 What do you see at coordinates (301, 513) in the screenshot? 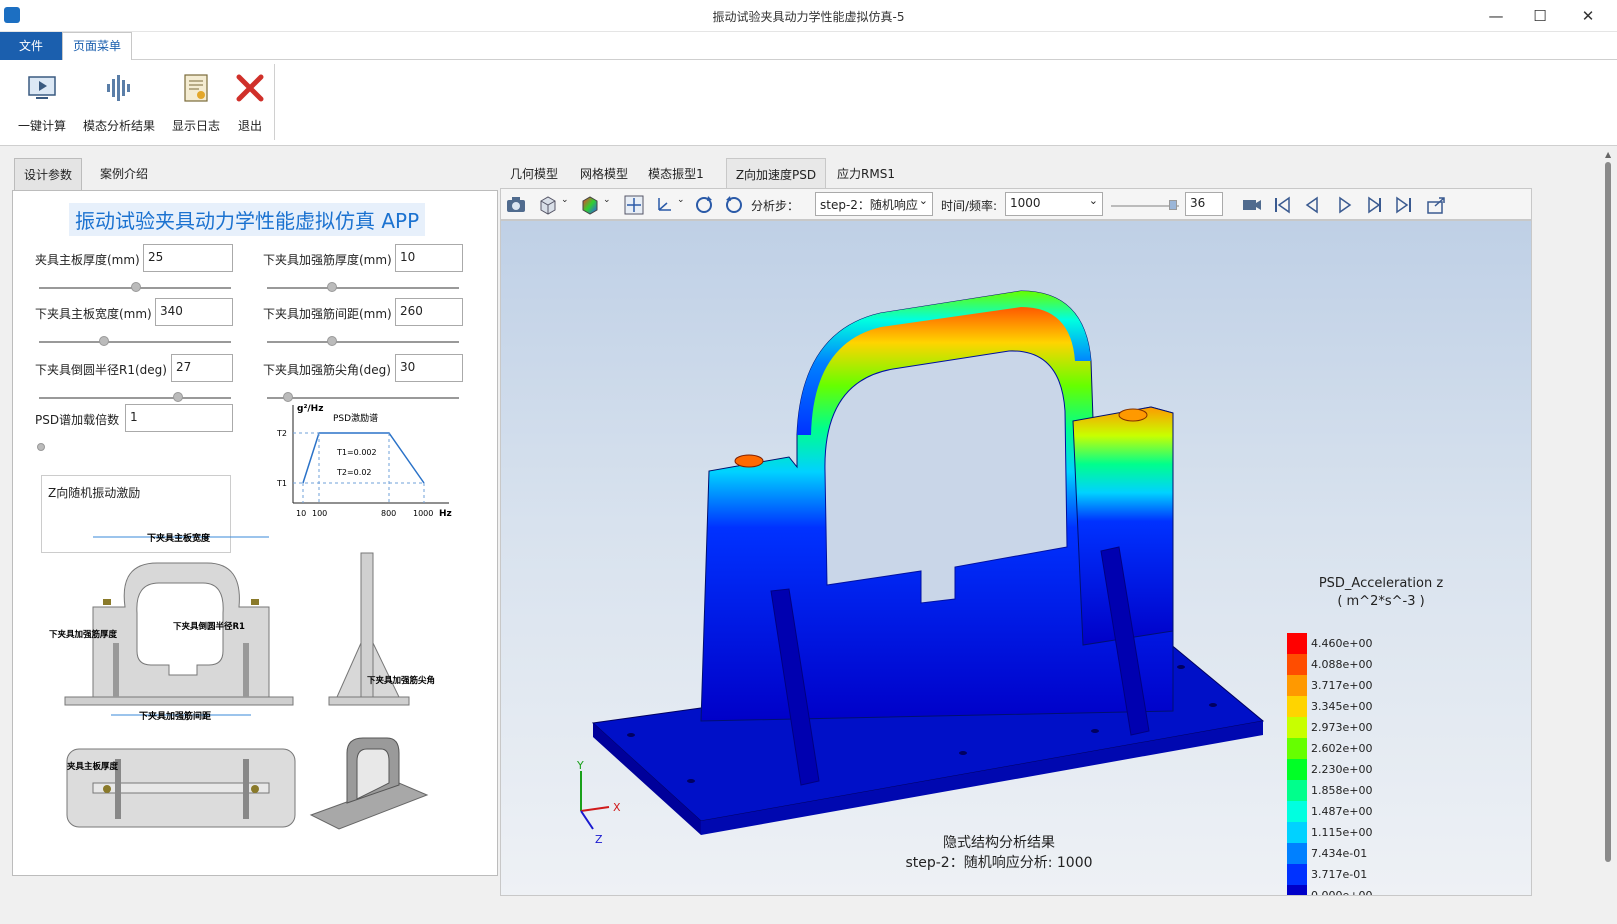
I see `psd-tick-10: 10` at bounding box center [301, 513].